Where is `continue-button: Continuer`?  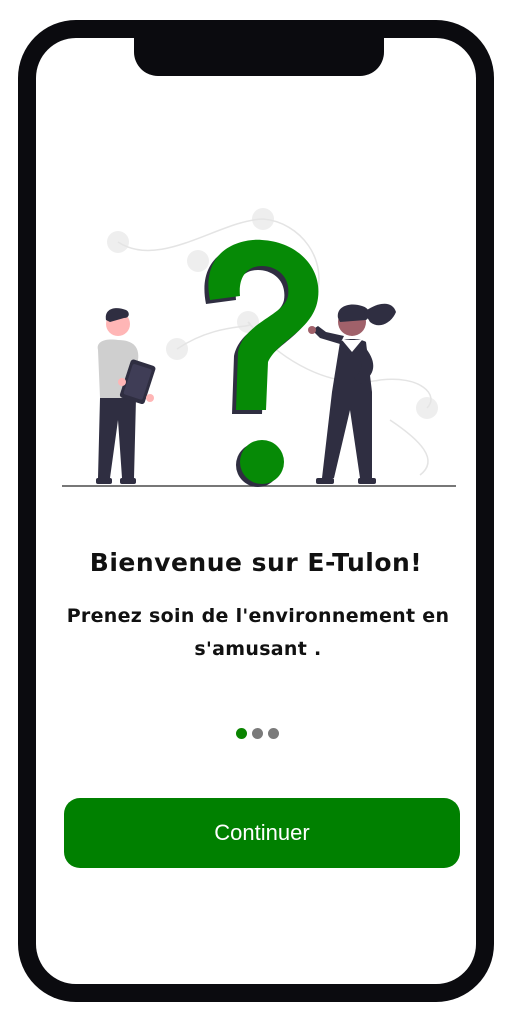
continue-button: Continuer is located at coordinates (262, 833).